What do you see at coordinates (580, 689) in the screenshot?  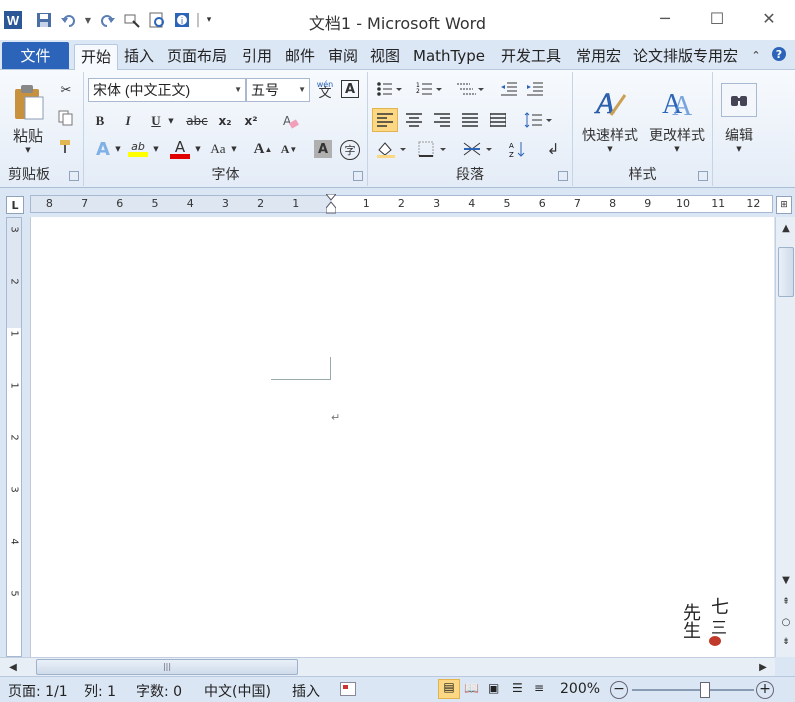 I see `zoom-level: 200%` at bounding box center [580, 689].